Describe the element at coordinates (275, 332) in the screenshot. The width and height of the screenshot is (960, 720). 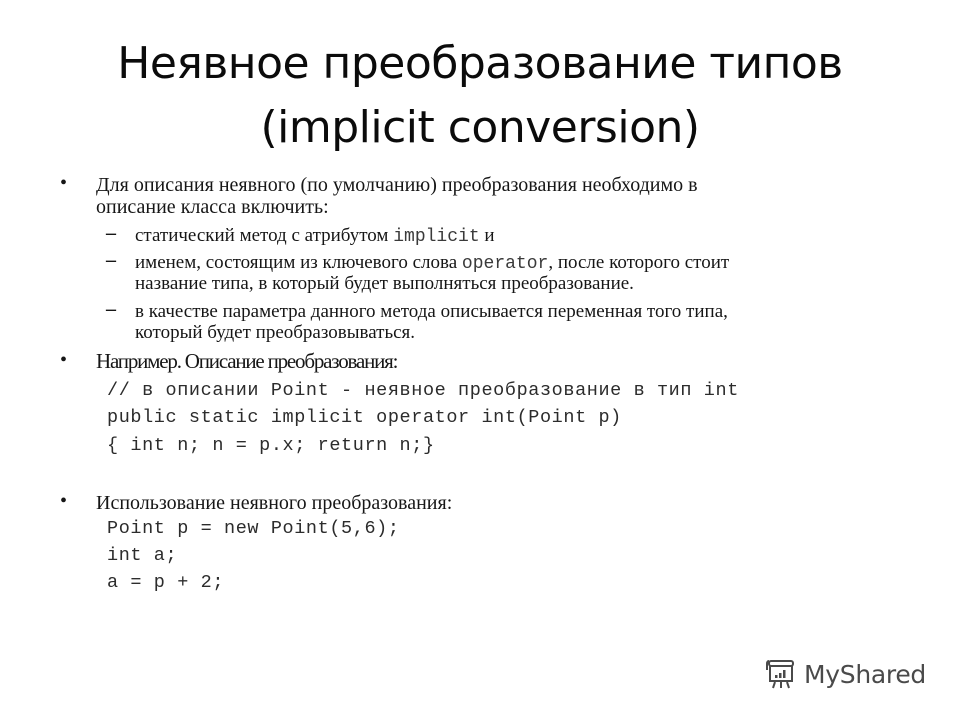
I see `sub-item-3-line-2: который будет преобразовываться.` at that location.